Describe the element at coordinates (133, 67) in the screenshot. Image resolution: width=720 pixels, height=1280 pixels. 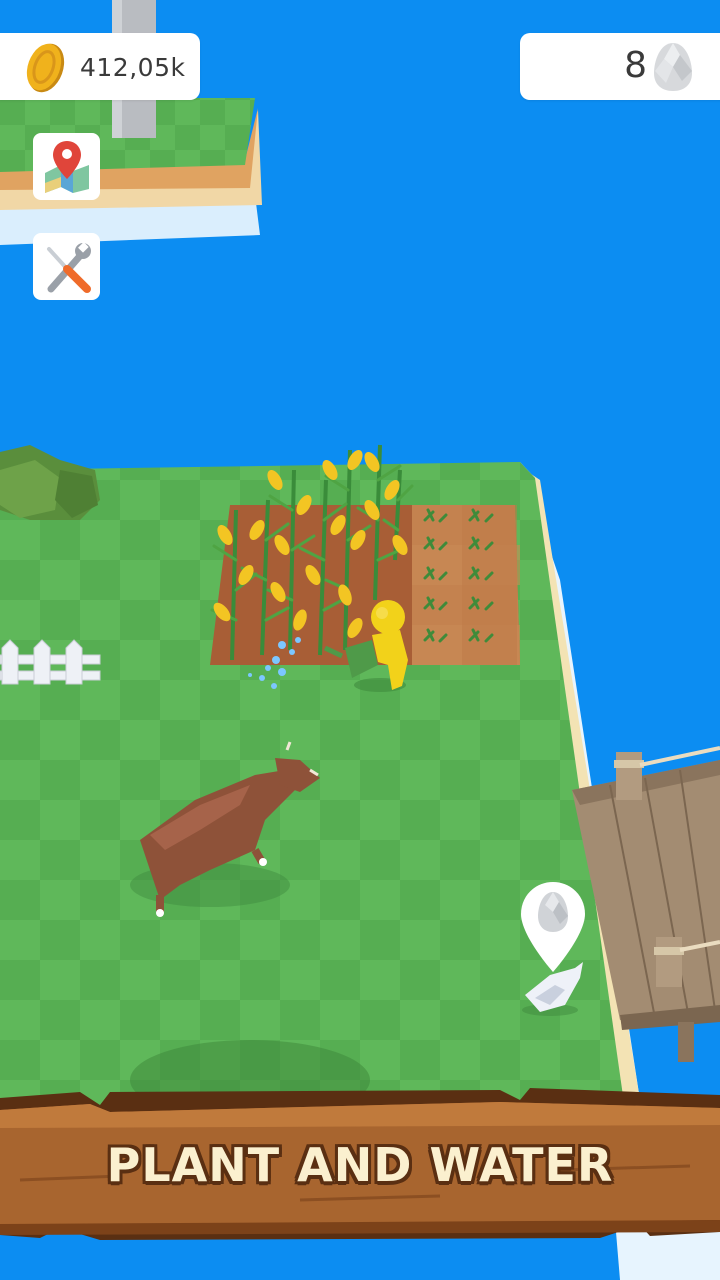
I see `coins-value: 412,05k` at that location.